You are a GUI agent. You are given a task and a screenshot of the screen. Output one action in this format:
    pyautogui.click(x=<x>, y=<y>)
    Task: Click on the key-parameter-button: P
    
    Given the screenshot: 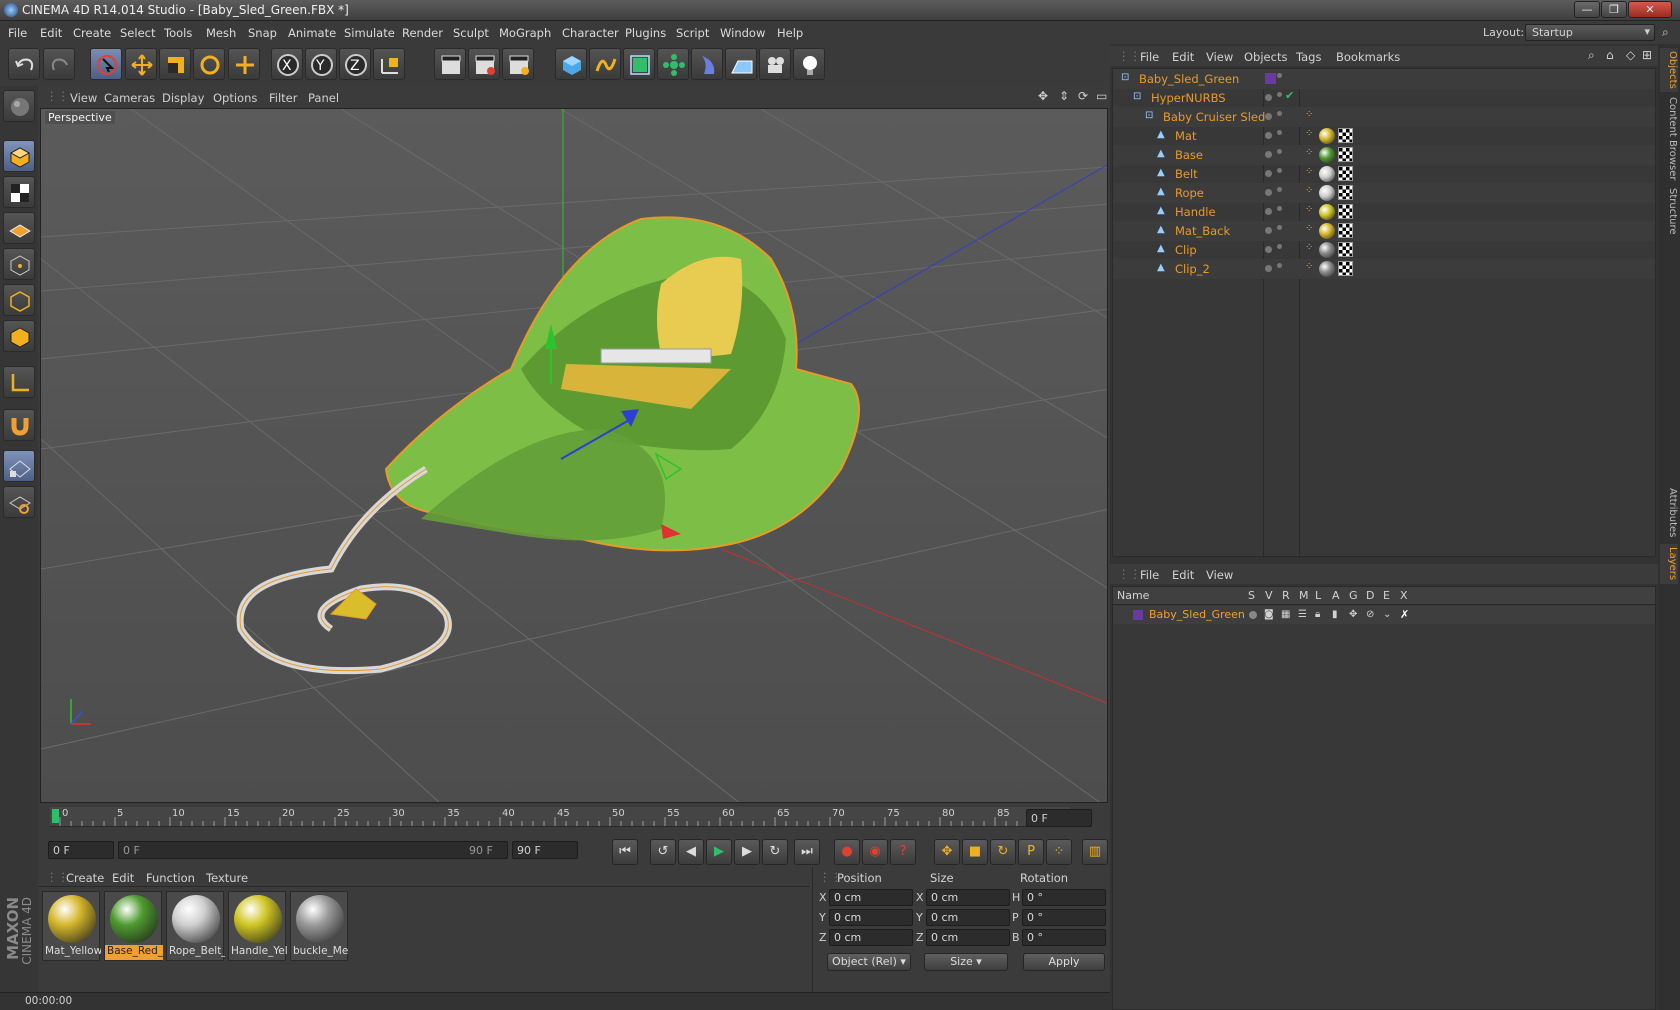 What is the action you would take?
    pyautogui.click(x=1031, y=852)
    